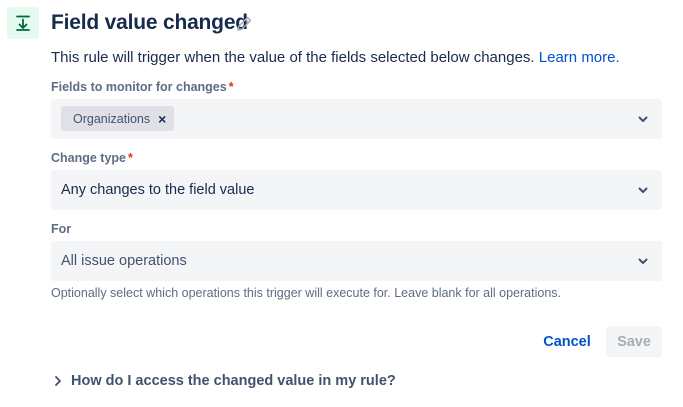 The width and height of the screenshot is (683, 407). Describe the element at coordinates (634, 341) in the screenshot. I see `save-button: Save` at that location.